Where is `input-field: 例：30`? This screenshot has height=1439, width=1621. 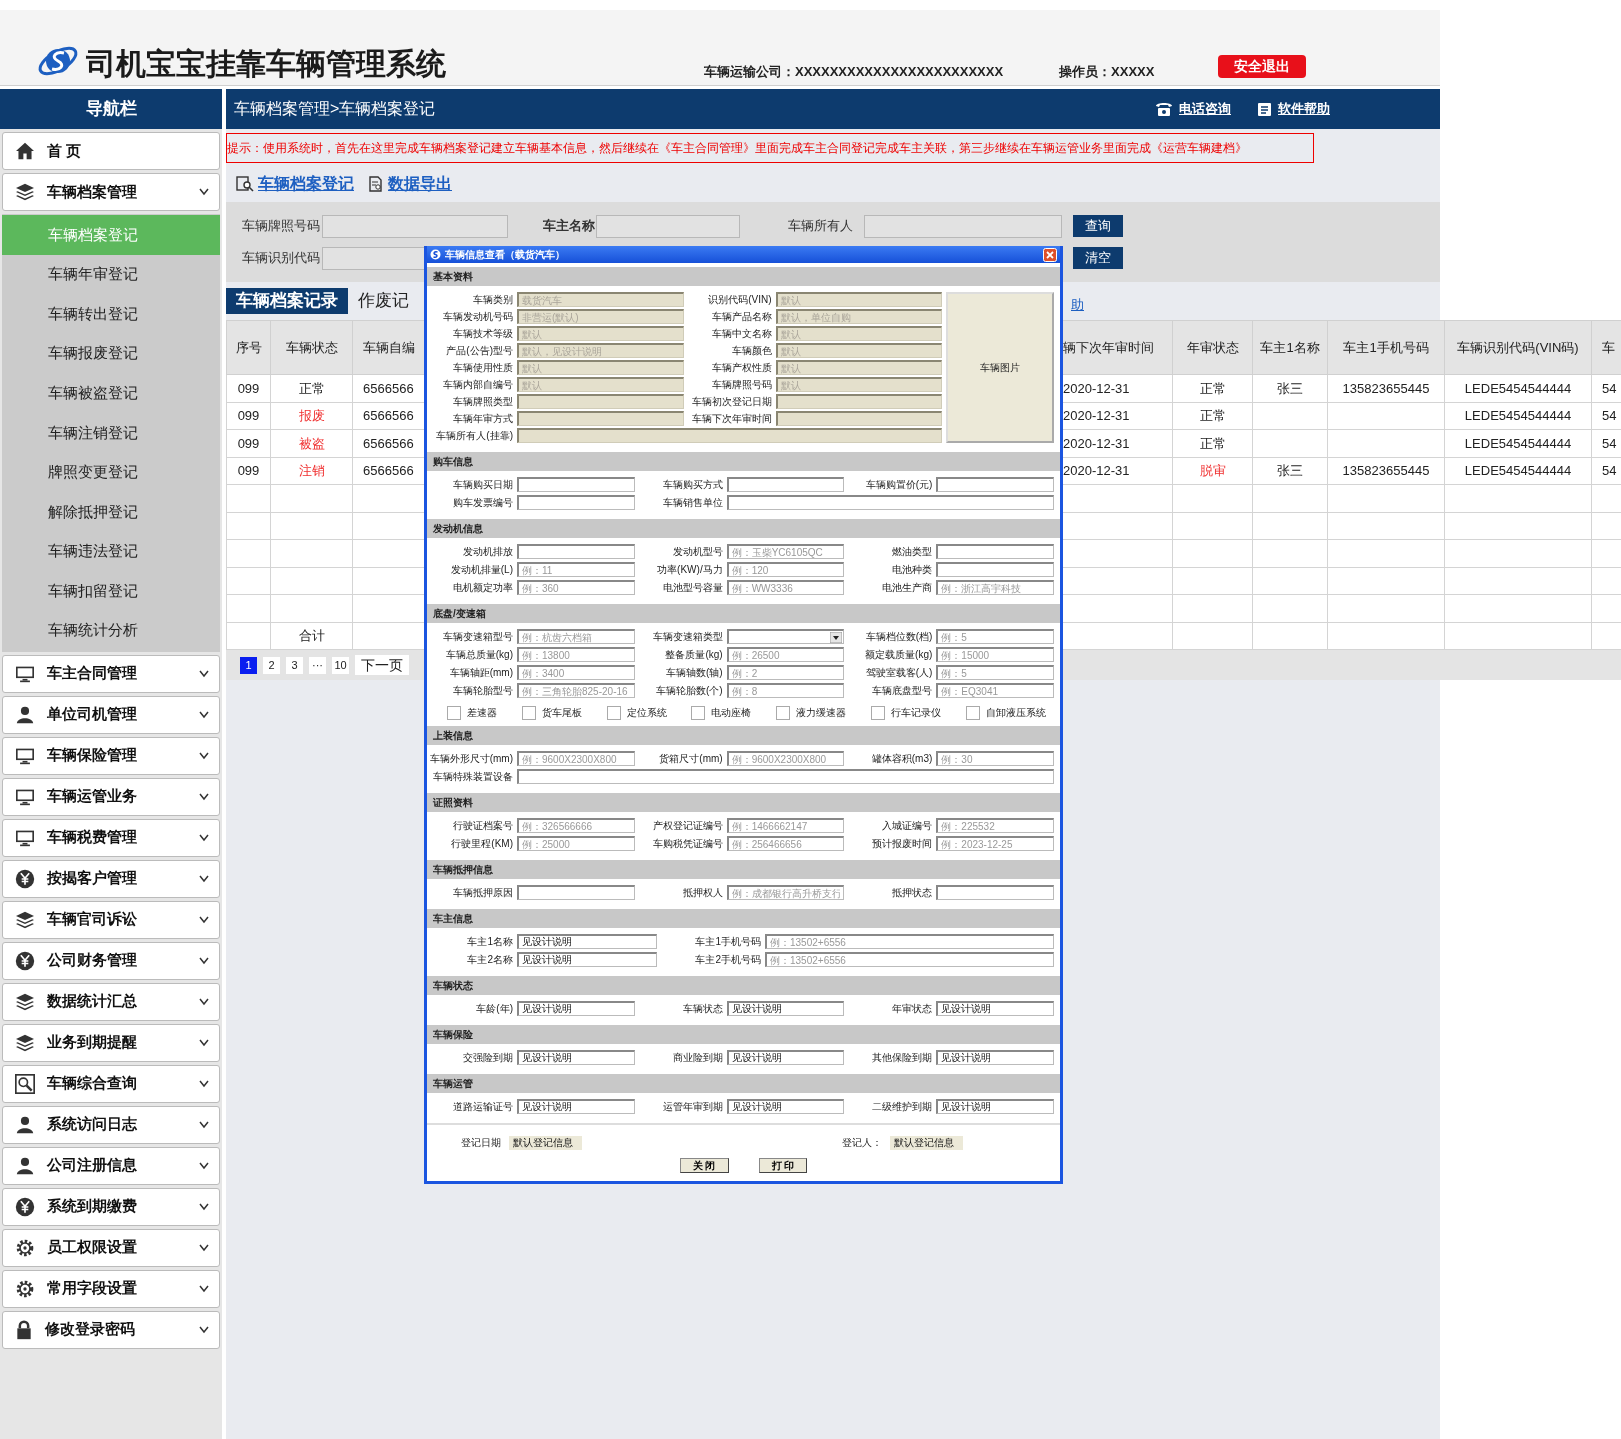 input-field: 例：30 is located at coordinates (995, 758).